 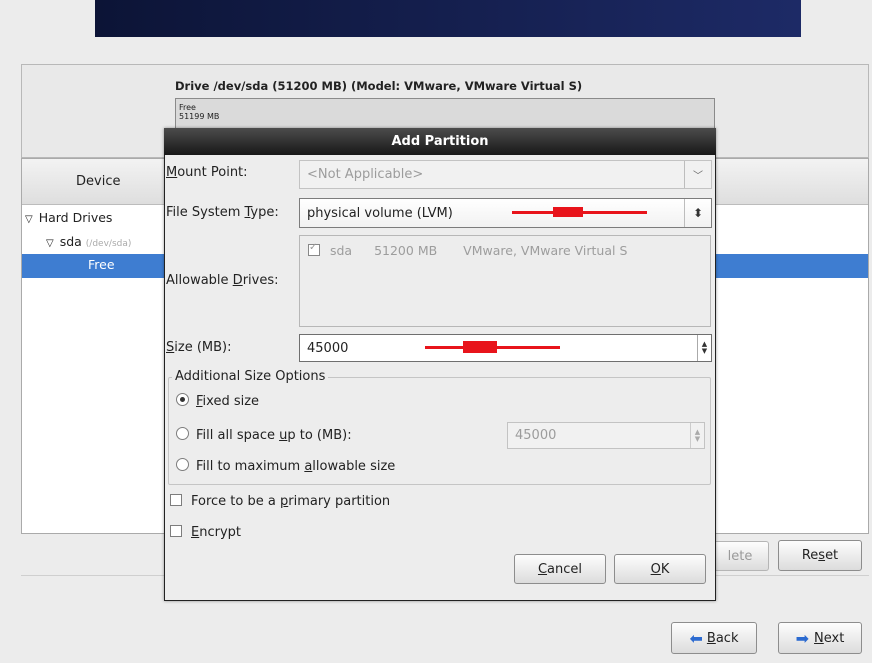 I want to click on updown-chevron-icon: ⬍, so click(x=697, y=213).